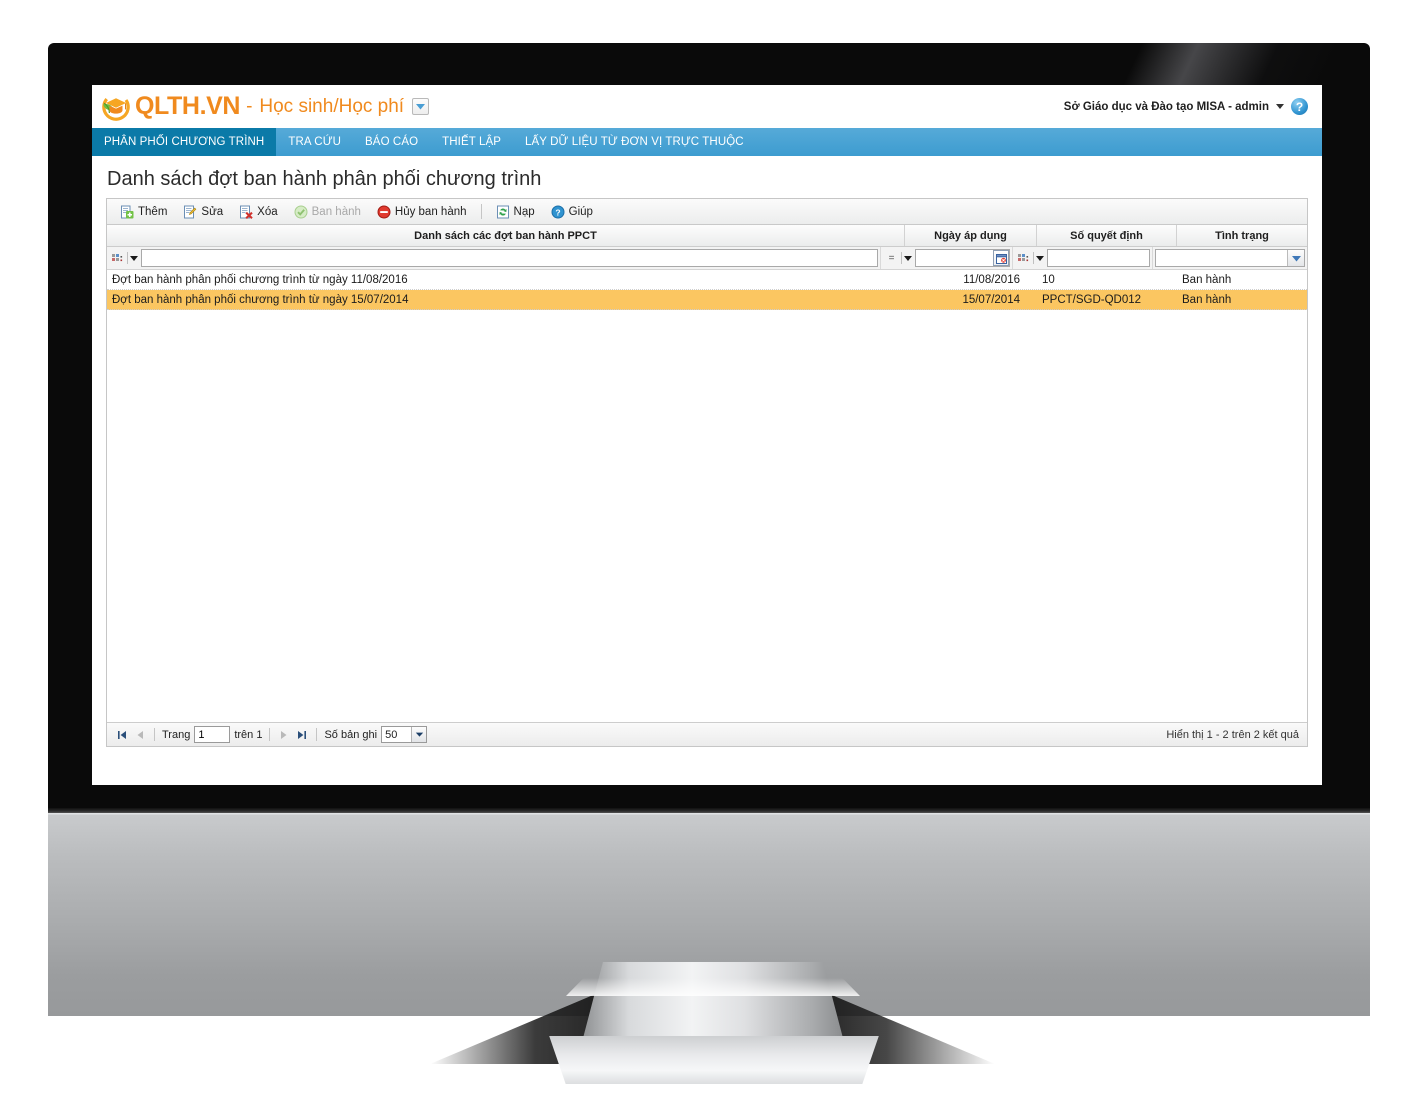  Describe the element at coordinates (140, 735) in the screenshot. I see `prev-page-icon` at that location.